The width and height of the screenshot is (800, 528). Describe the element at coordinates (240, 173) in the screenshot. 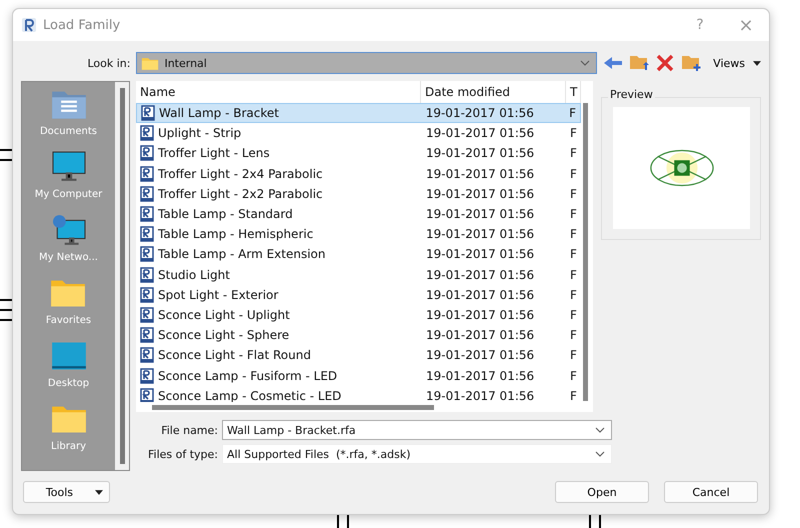

I see `file-name-cell: Troffer Light - 2x4 Parabolic` at that location.